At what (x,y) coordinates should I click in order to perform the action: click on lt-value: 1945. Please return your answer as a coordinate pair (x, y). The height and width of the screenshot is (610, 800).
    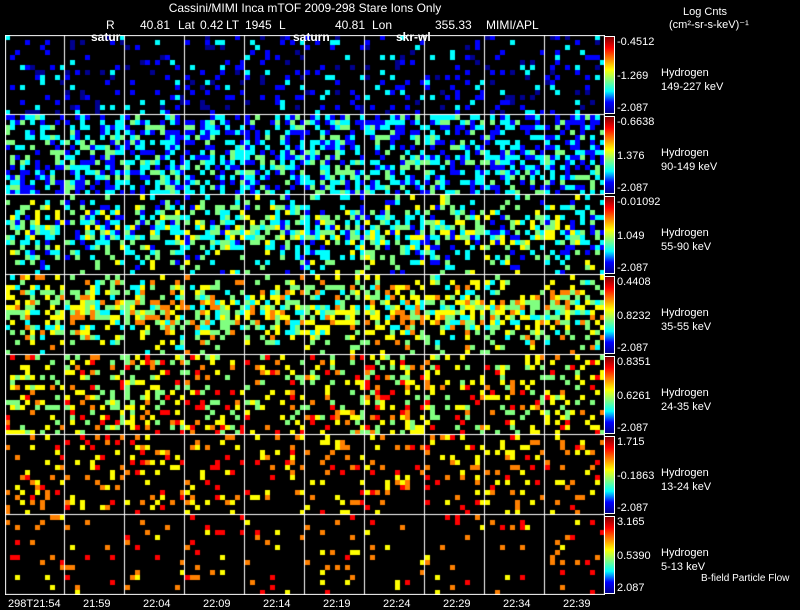
    Looking at the image, I should click on (258, 25).